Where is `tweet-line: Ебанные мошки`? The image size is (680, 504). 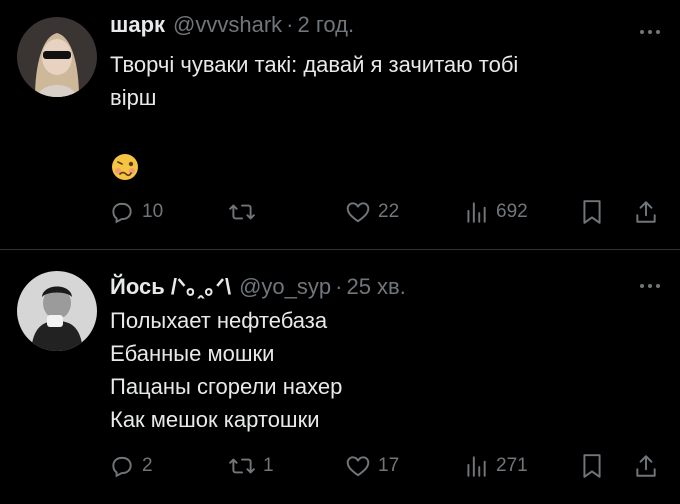
tweet-line: Ебанные мошки is located at coordinates (192, 353).